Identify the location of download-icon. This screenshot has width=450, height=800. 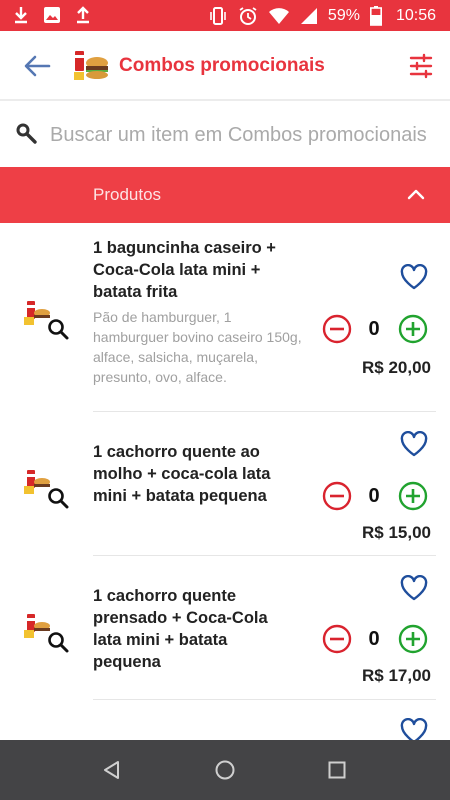
(21, 15).